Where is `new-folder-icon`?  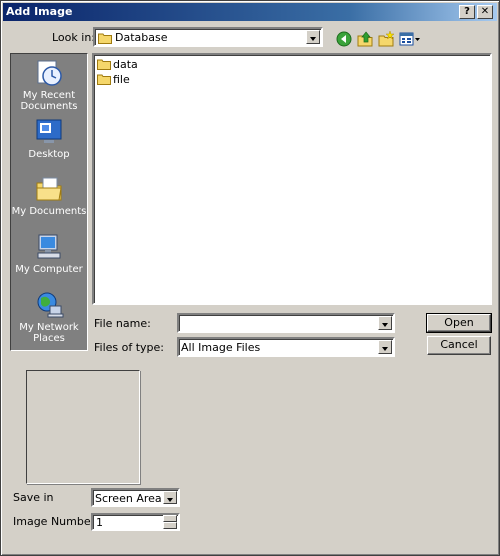 new-folder-icon is located at coordinates (386, 39).